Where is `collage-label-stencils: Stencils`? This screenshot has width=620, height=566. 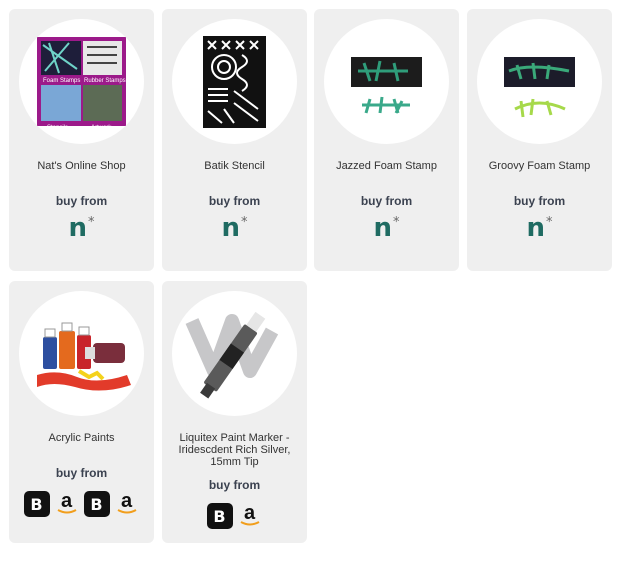
collage-label-stencils: Stencils is located at coordinates (57, 128).